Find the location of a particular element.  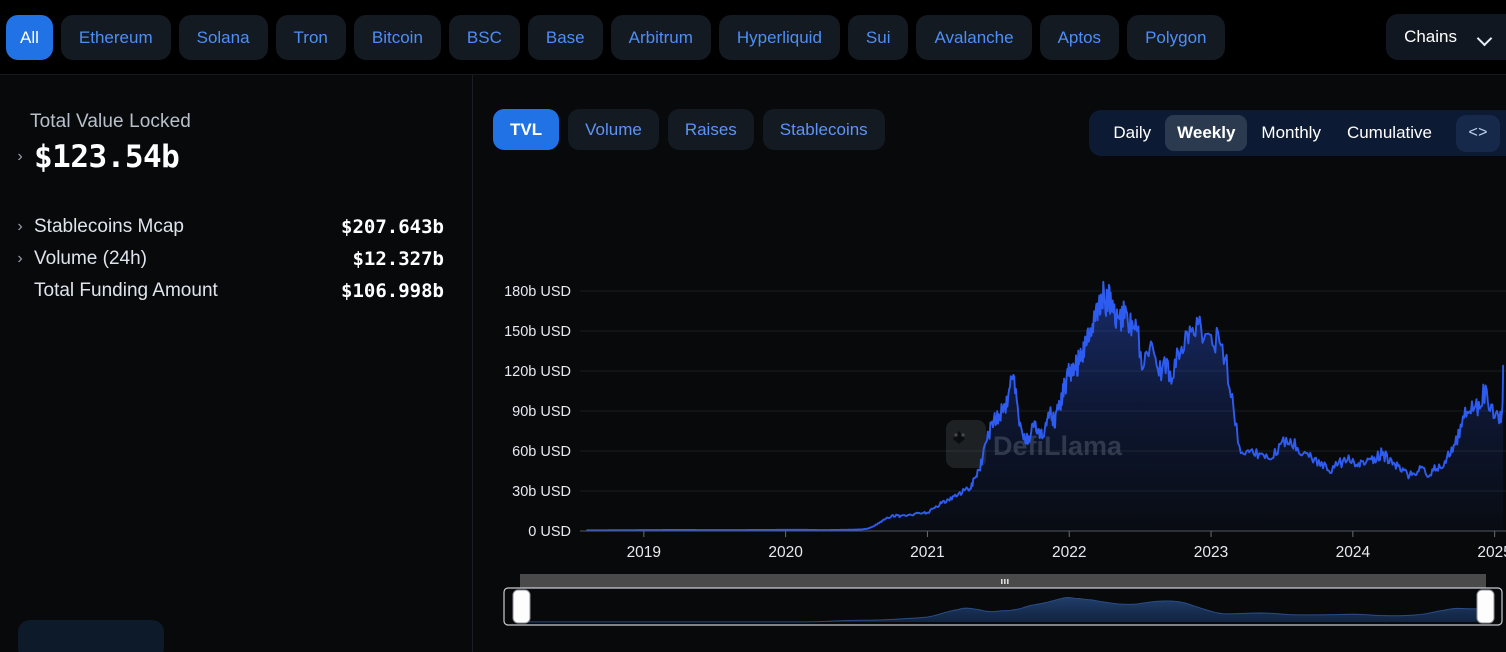

stat-row-stablecoins-mcap: › Stablecoins Mcap $207.643b is located at coordinates (228, 227).